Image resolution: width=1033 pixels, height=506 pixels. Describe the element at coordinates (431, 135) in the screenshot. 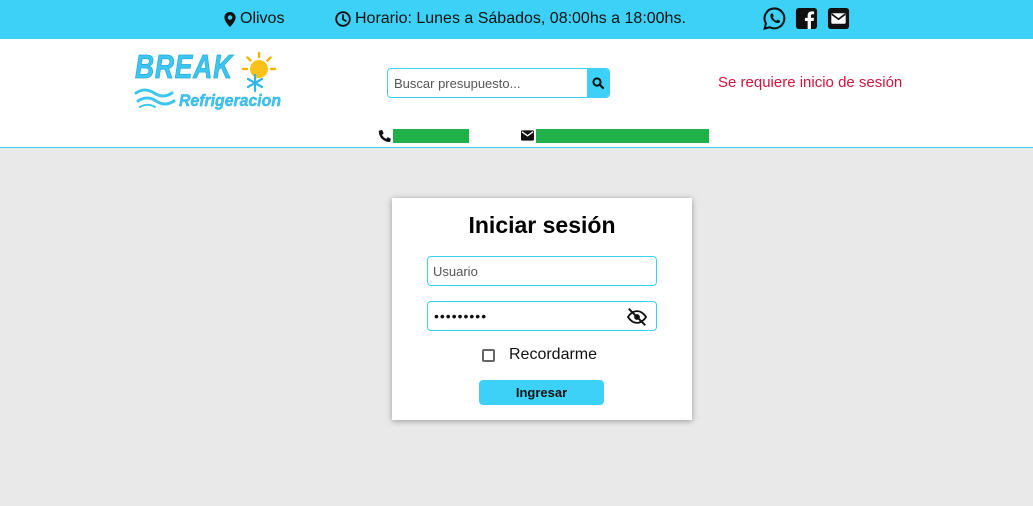

I see `phone-number-bar` at that location.